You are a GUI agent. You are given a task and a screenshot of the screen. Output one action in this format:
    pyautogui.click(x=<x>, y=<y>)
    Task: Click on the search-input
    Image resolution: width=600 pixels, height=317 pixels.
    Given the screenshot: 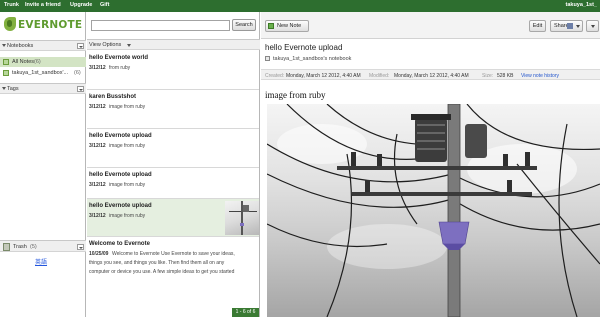 What is the action you would take?
    pyautogui.click(x=160, y=25)
    